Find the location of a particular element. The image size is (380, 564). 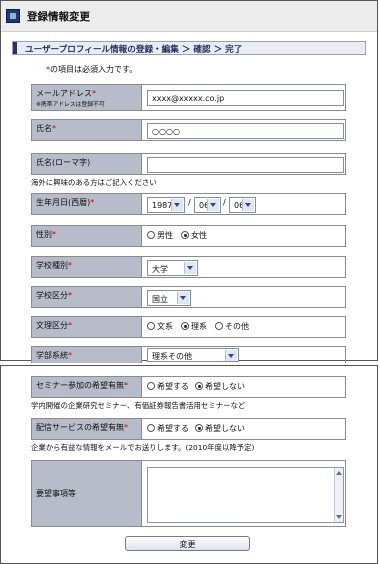

row-faculty: 学部系統* 理系その他 is located at coordinates (188, 354).